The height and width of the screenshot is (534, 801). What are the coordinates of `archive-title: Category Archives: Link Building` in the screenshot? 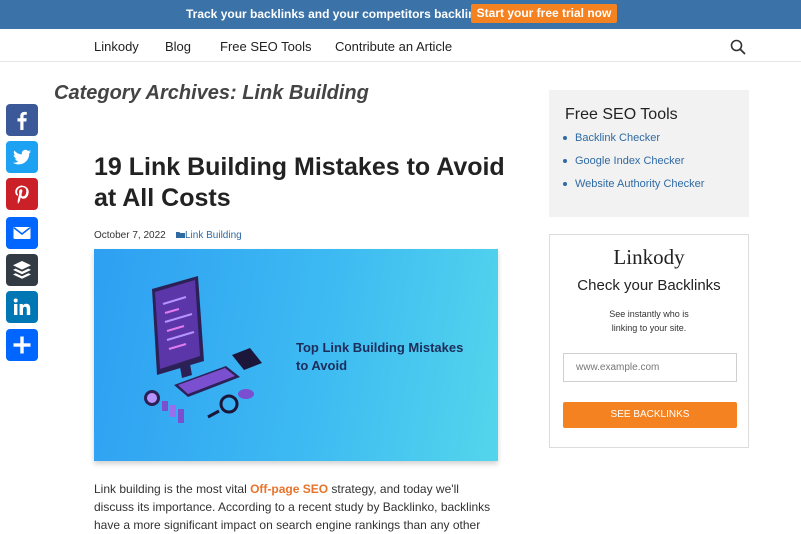 It's located at (211, 93).